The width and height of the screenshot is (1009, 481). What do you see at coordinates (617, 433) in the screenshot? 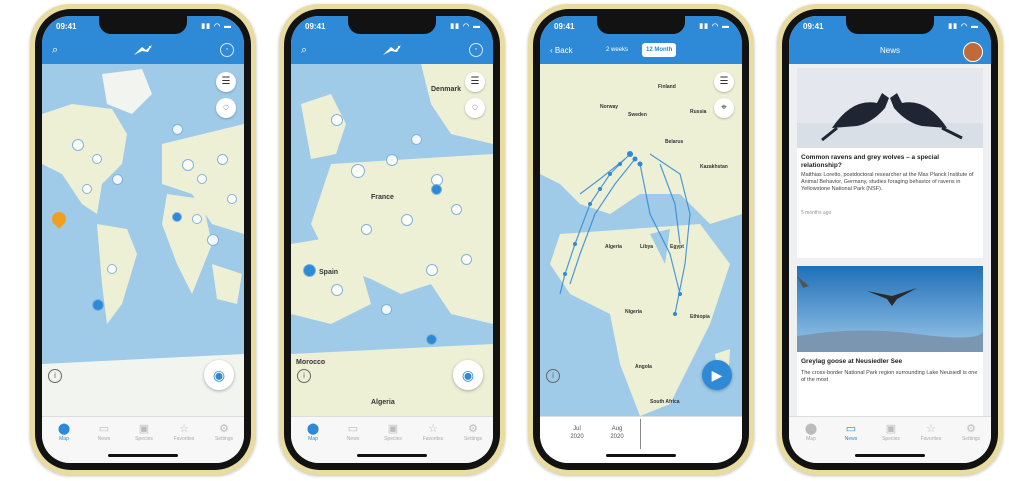
I see `timeline-month: Aug 2020` at bounding box center [617, 433].